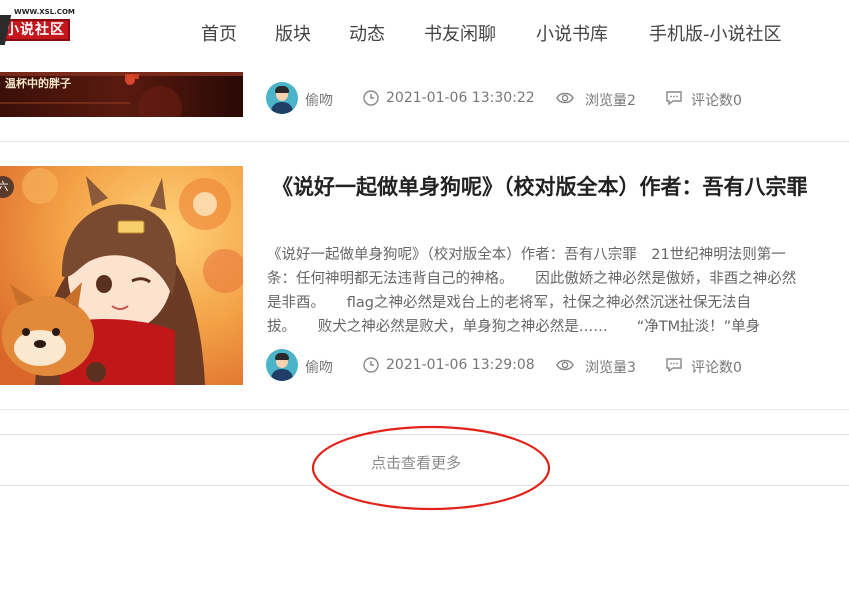 This screenshot has width=849, height=598. I want to click on site-logo: WWW.XSL.COM 小说社区, so click(37, 27).